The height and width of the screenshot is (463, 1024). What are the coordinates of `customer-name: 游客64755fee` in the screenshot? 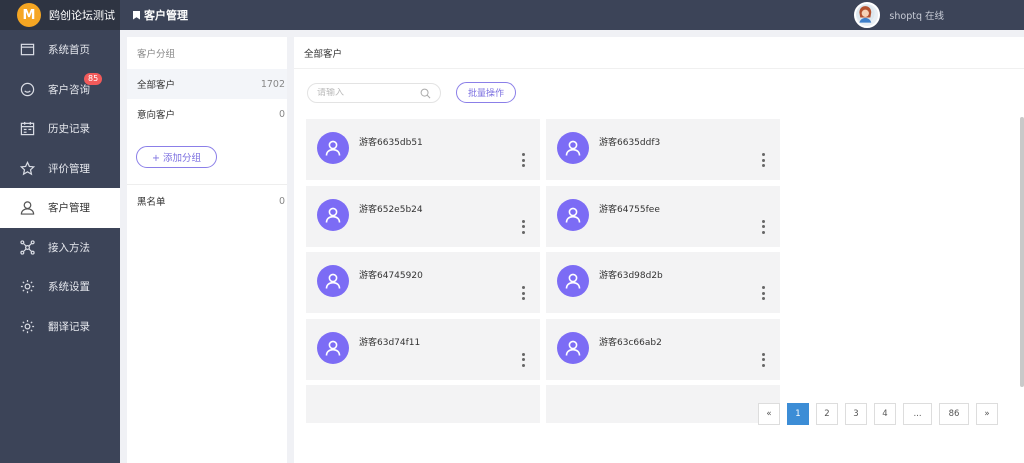 It's located at (629, 209).